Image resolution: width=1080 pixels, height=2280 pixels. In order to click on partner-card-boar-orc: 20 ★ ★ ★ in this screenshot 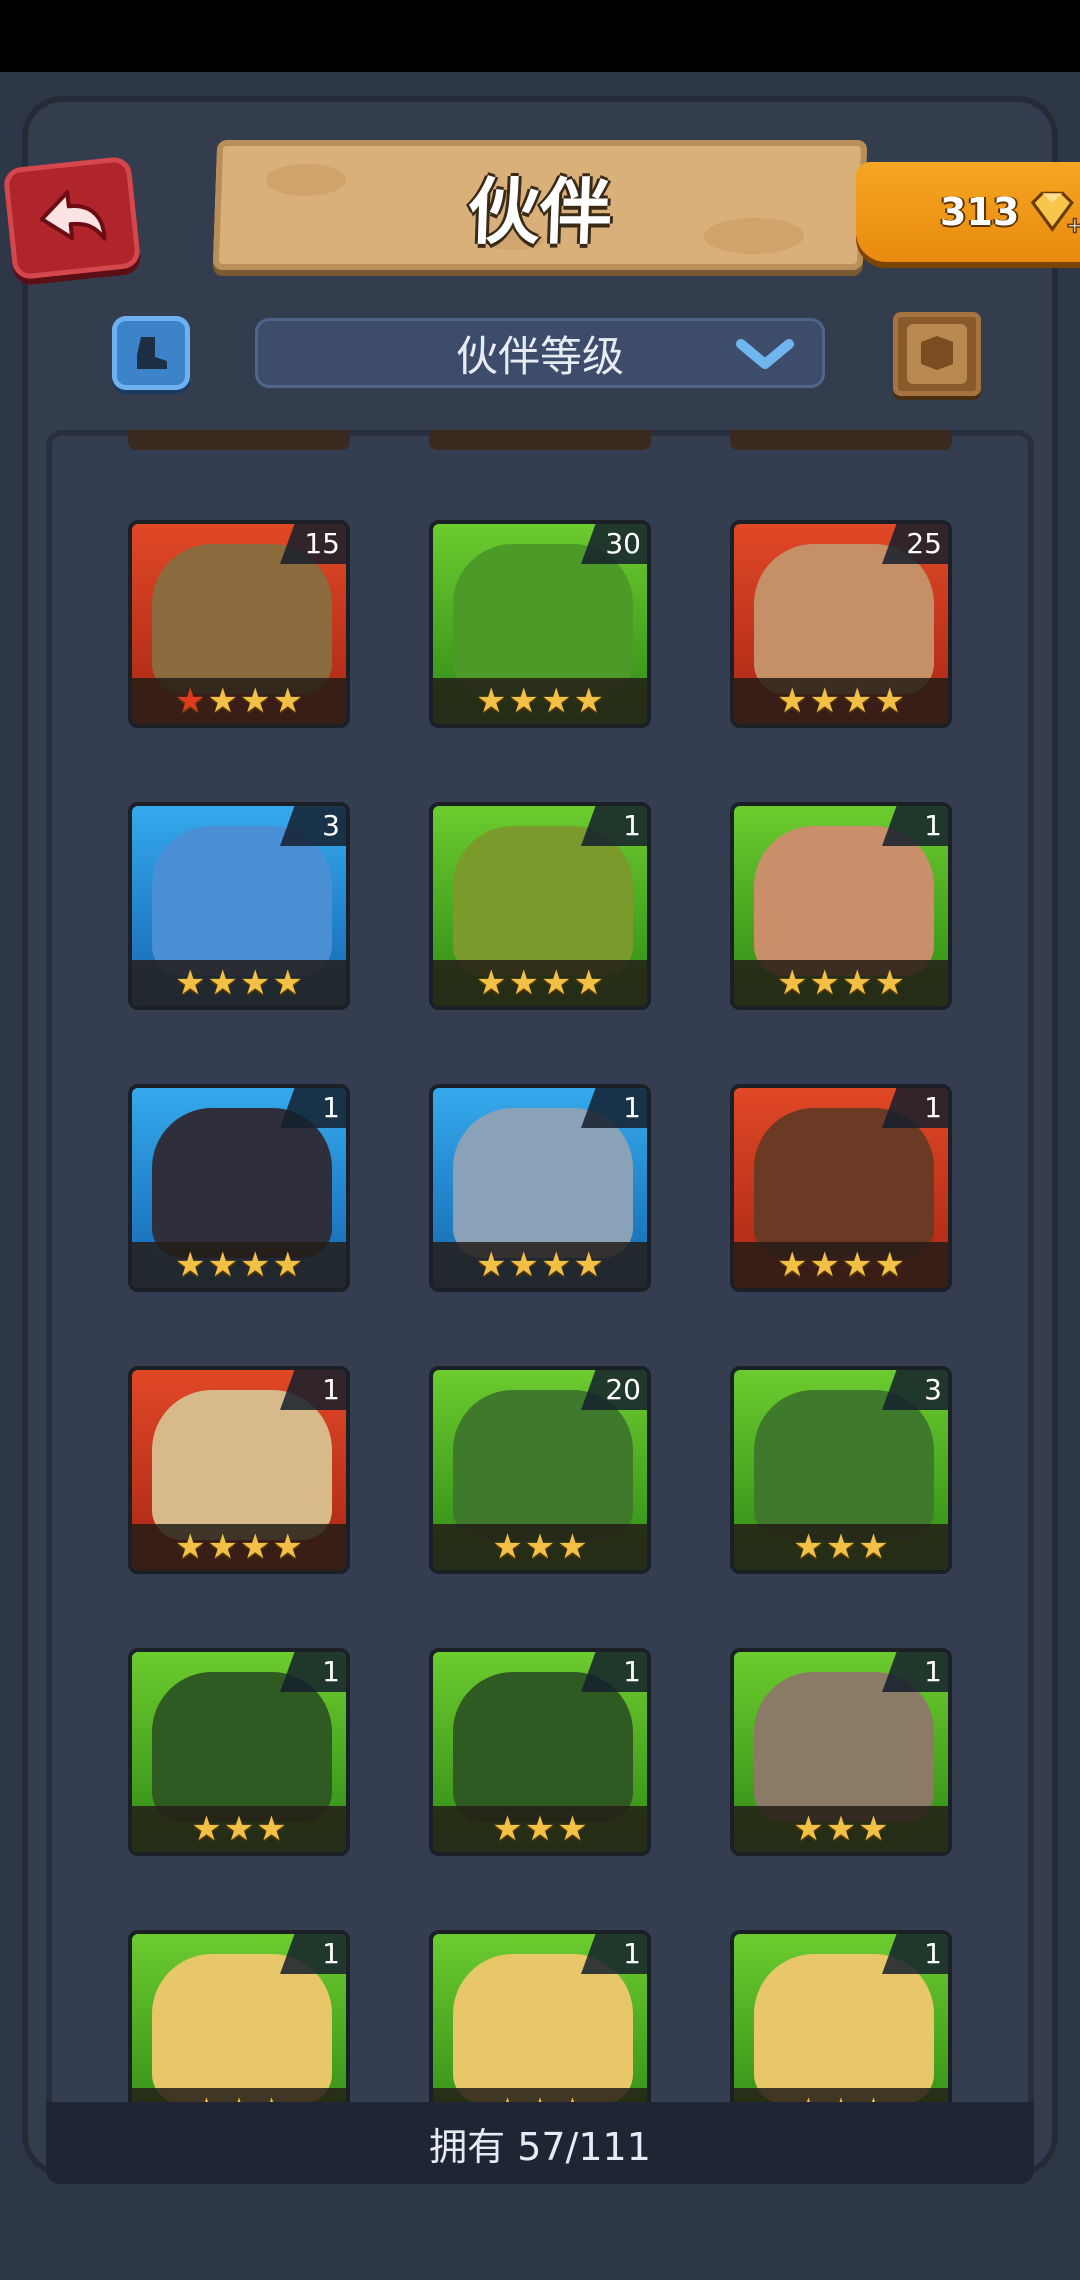, I will do `click(540, 1470)`.